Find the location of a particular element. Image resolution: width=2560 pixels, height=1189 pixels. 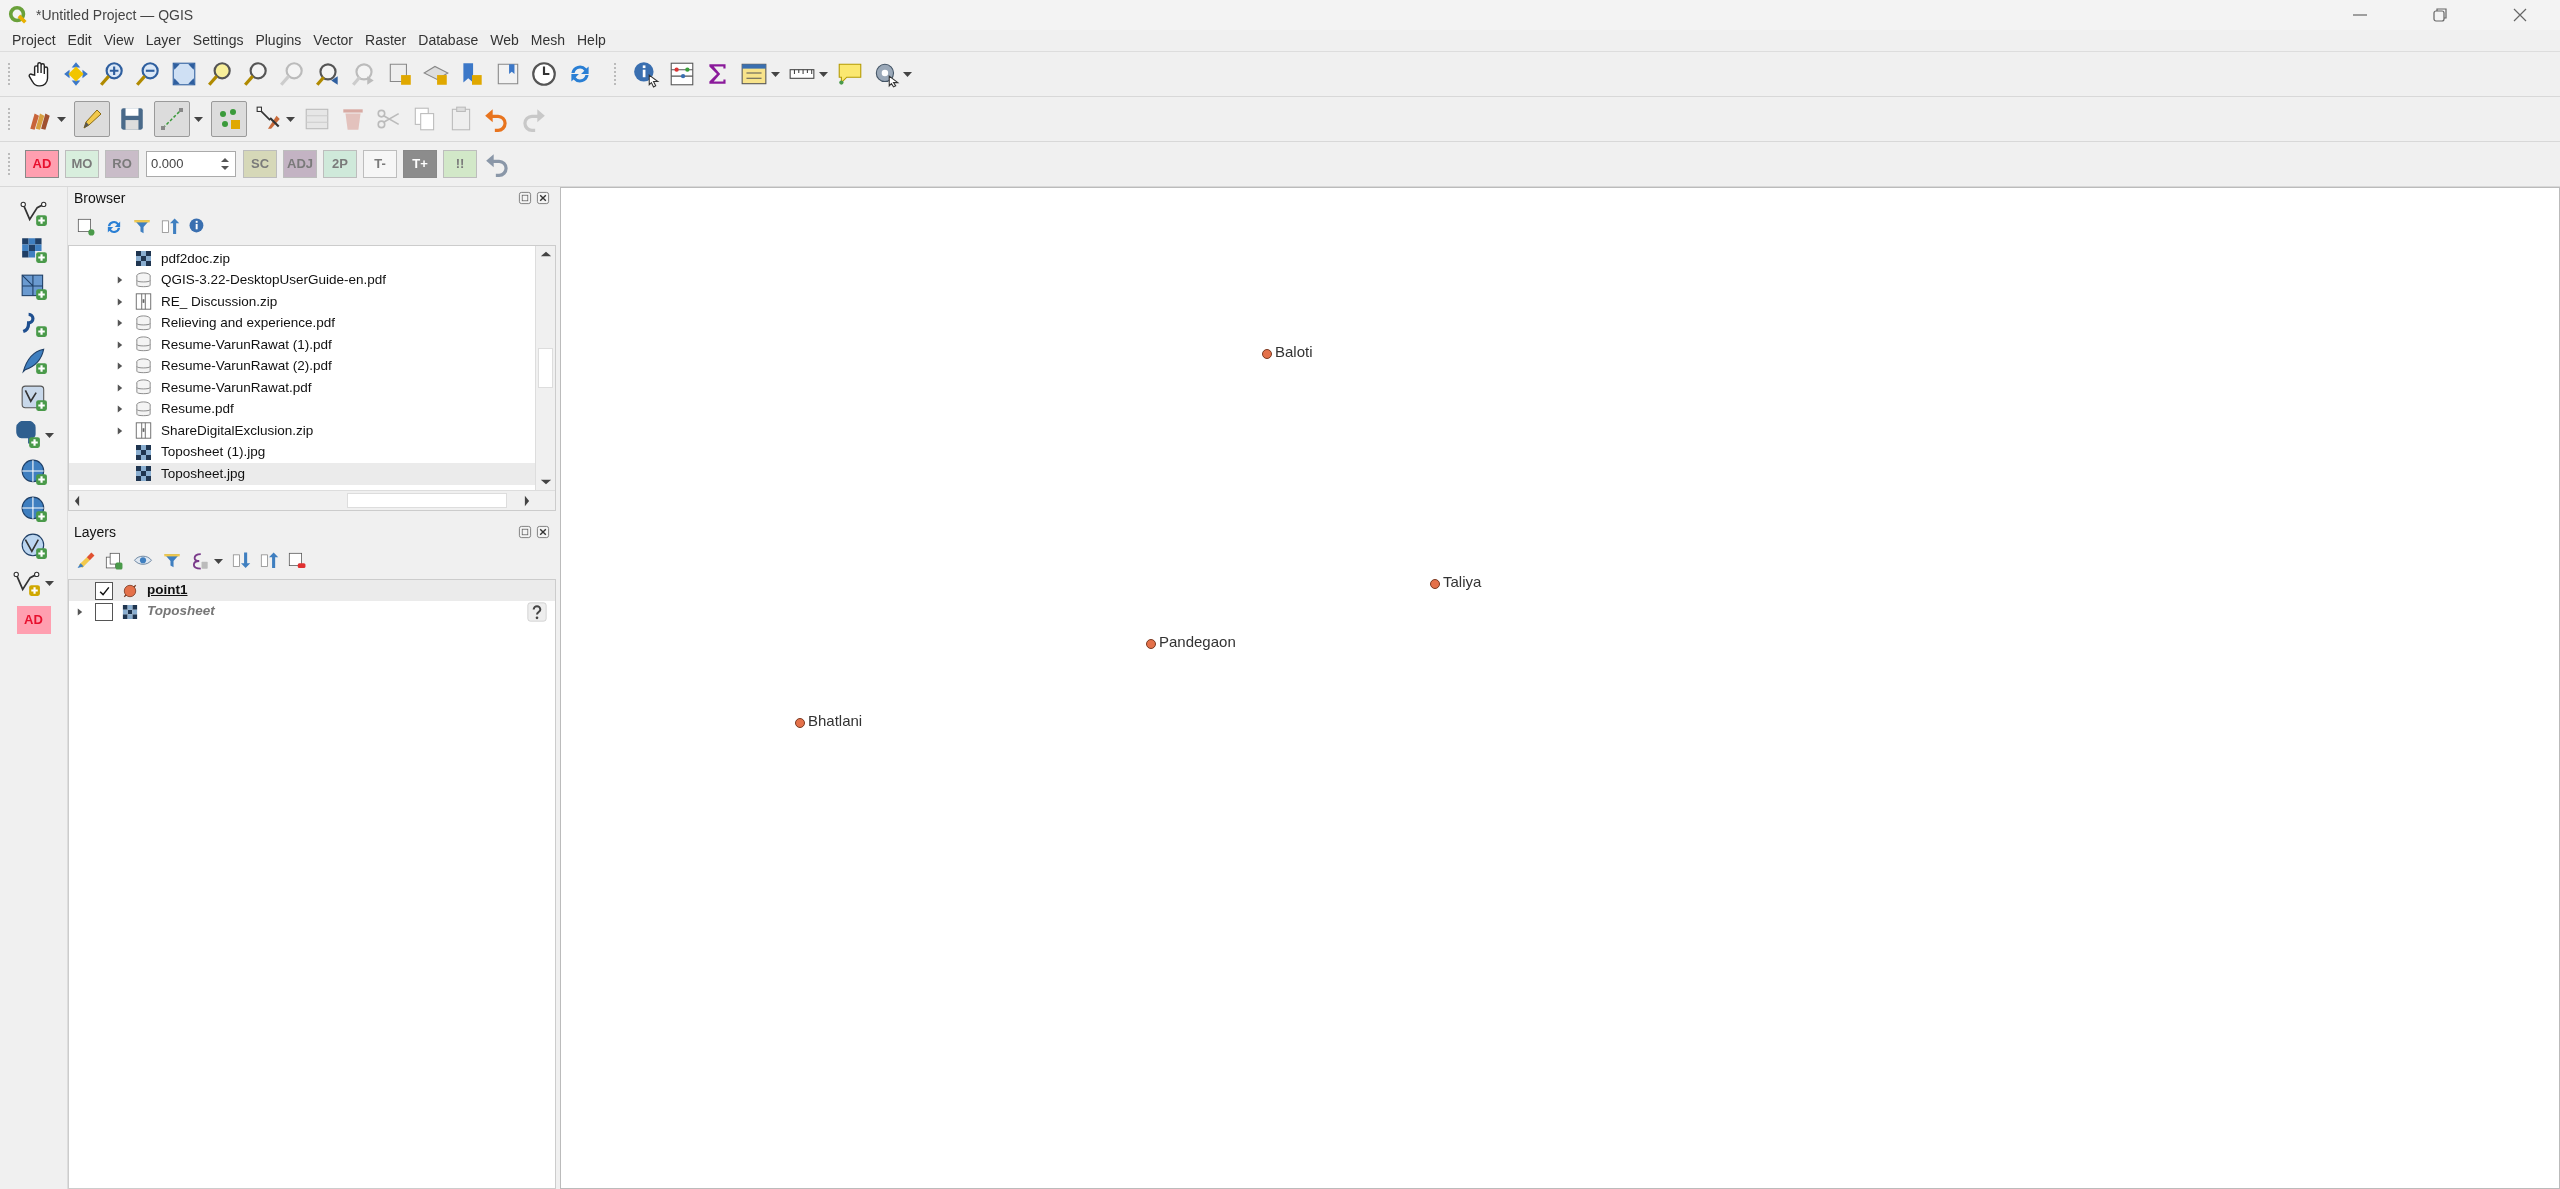

menu-item: View is located at coordinates (118, 40).